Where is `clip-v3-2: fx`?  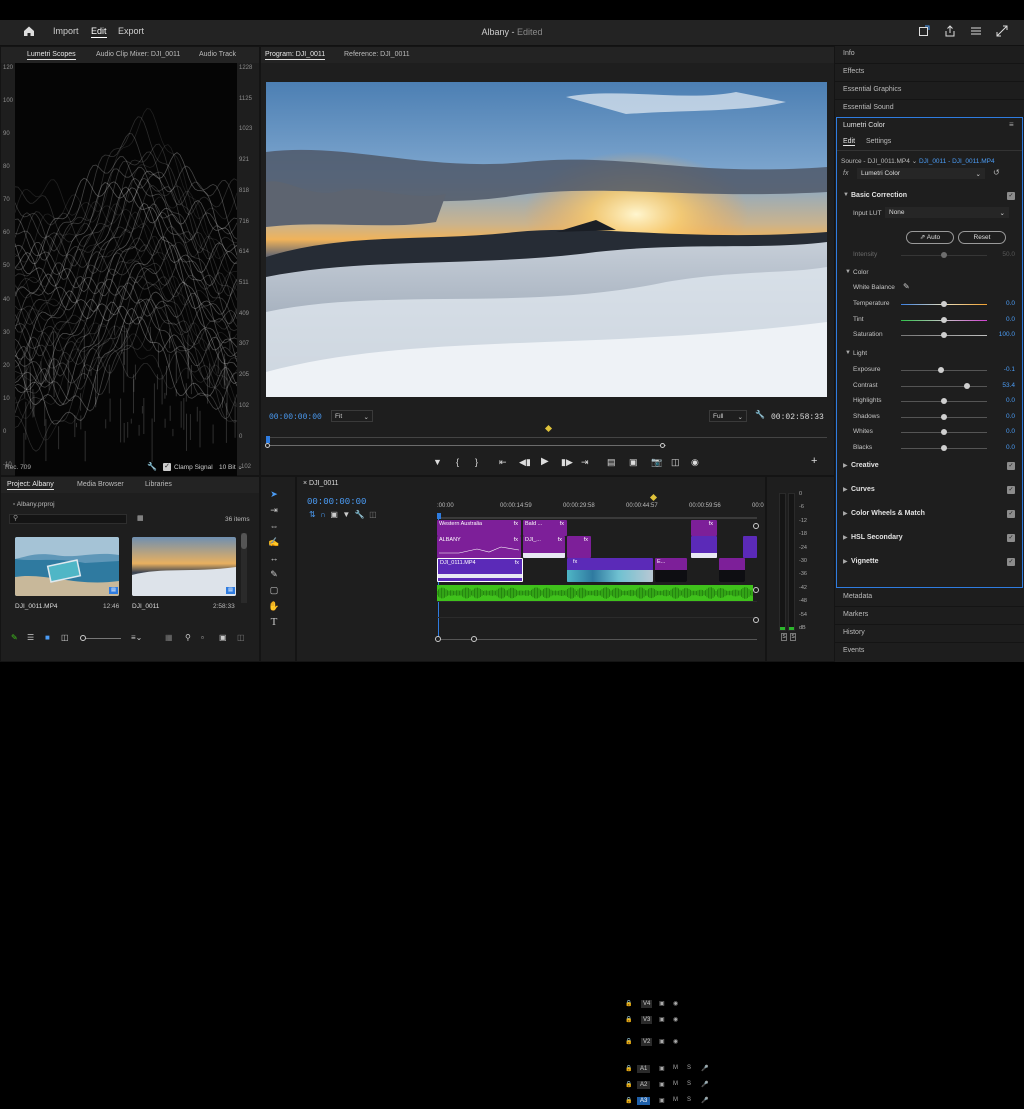
clip-v3-2: fx is located at coordinates (579, 547).